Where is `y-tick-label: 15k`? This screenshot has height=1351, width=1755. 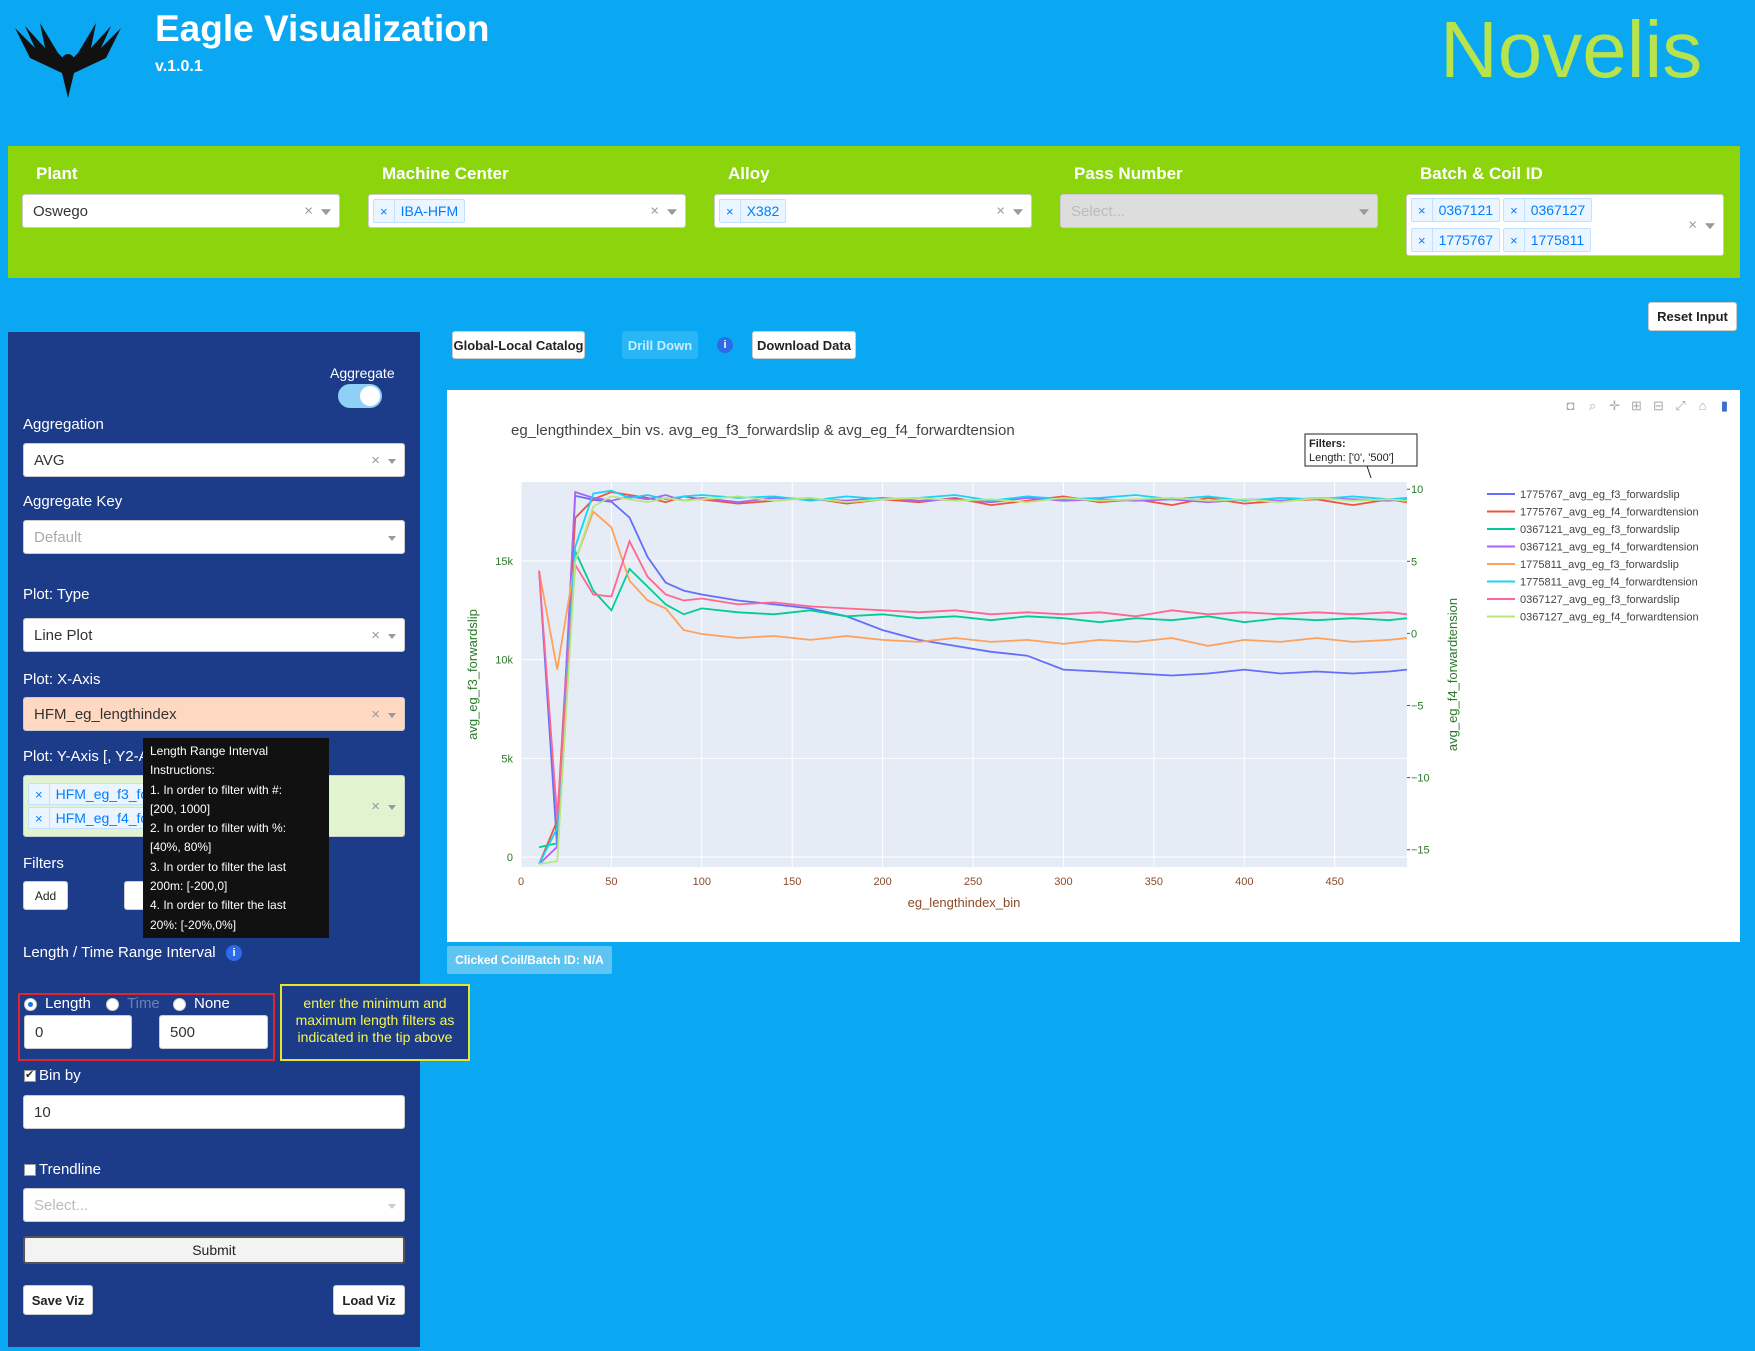
y-tick-label: 15k is located at coordinates (504, 562).